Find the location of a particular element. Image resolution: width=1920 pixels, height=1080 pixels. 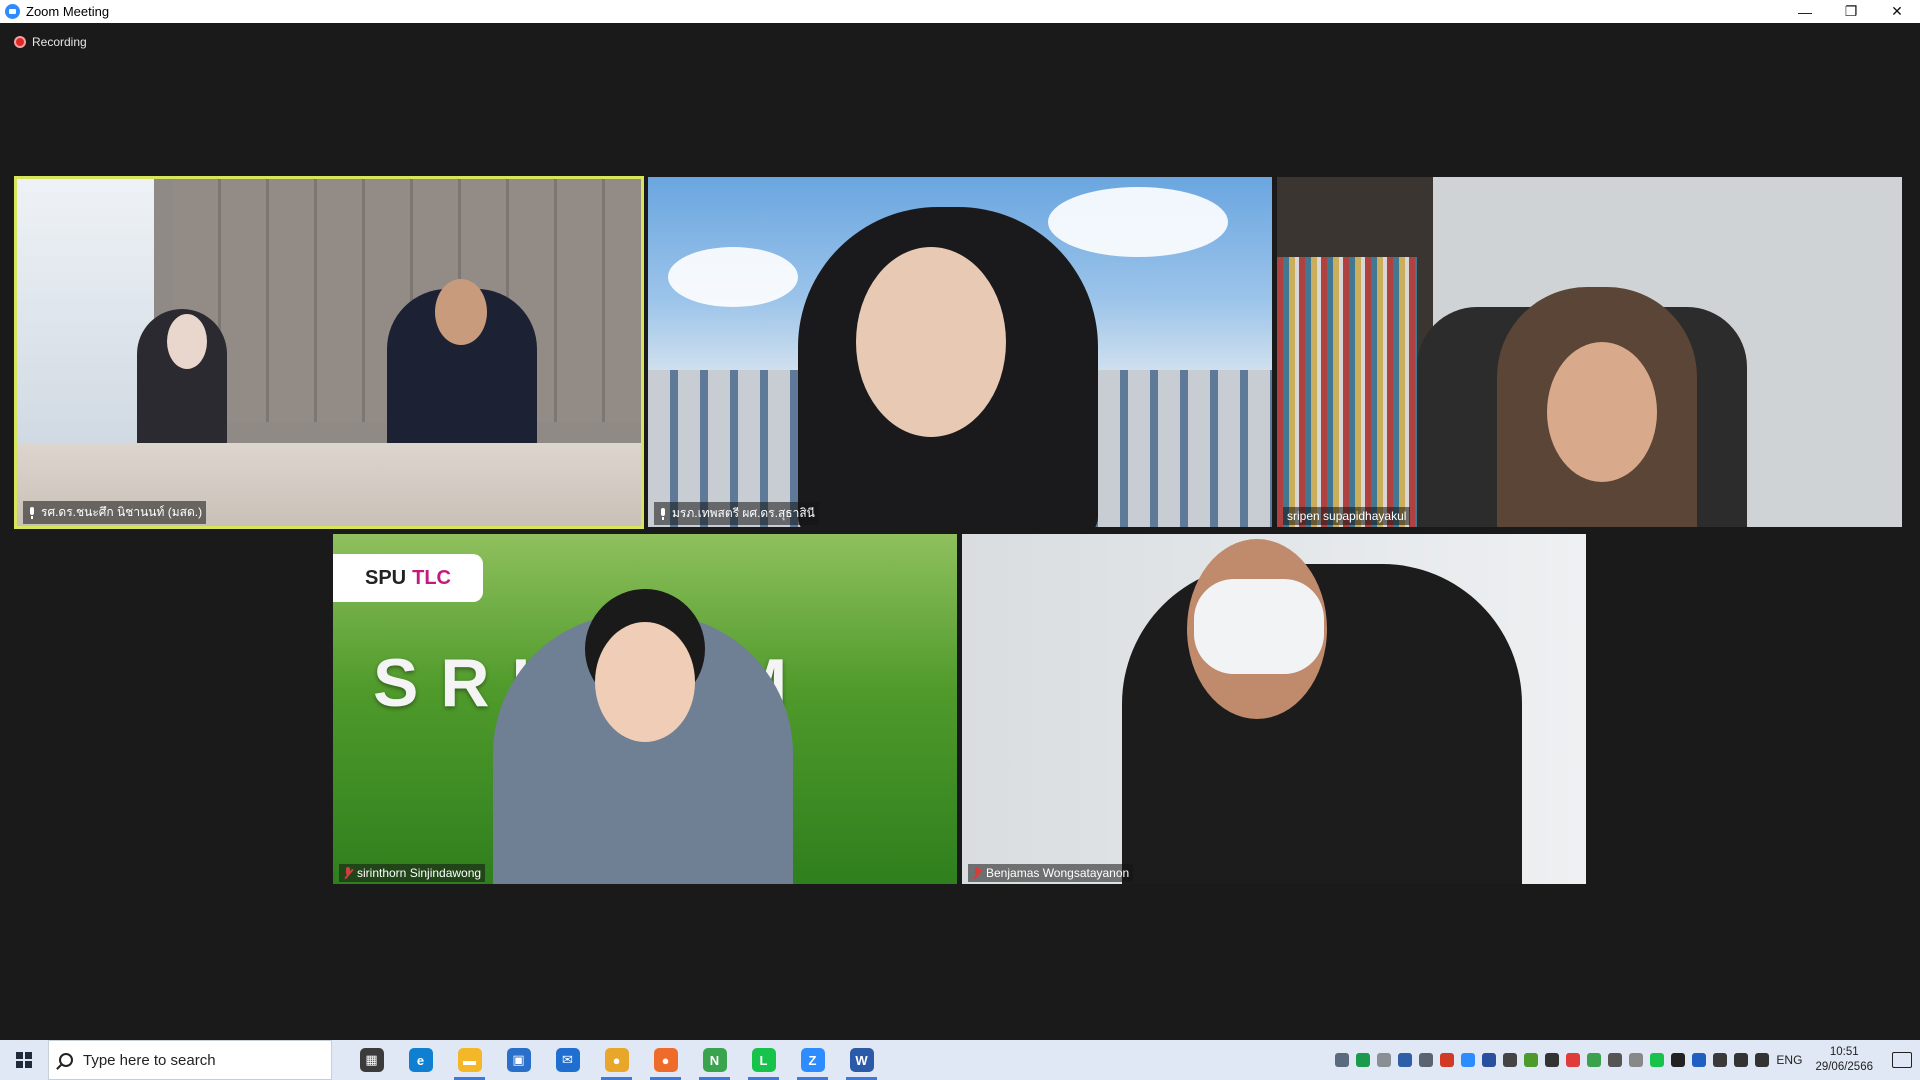

video-tile-2: มรภ.เทพสตรี ผศ.ดร.สุธาสินี is located at coordinates (960, 352).